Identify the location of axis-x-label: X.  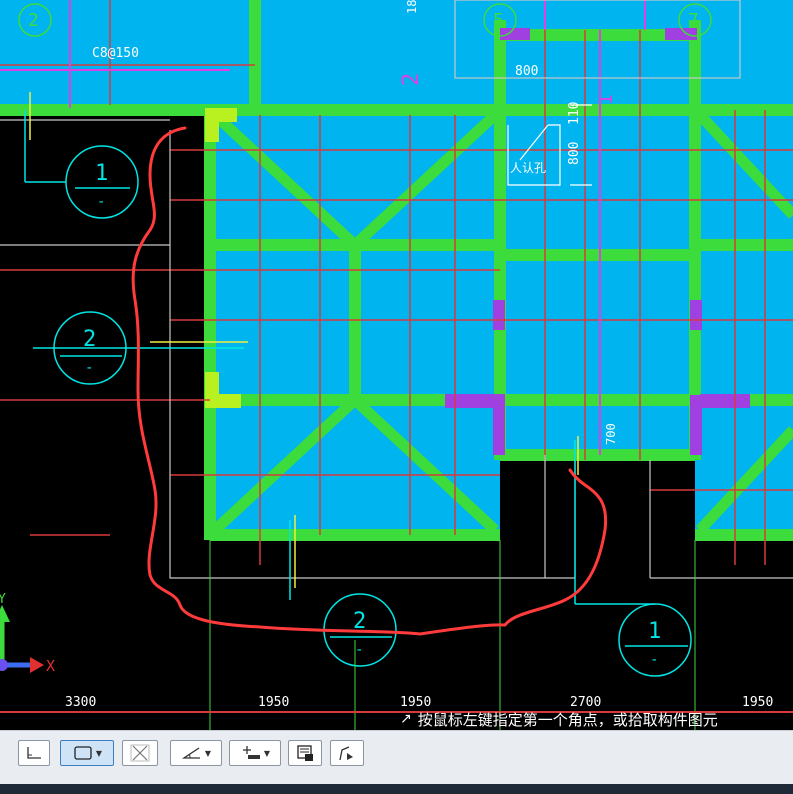
(50, 666).